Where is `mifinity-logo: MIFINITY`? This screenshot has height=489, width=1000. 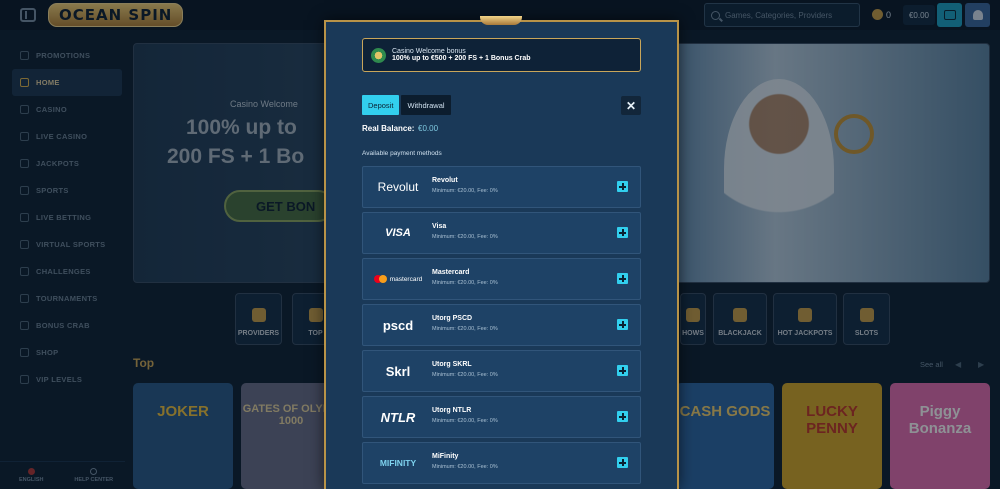 mifinity-logo: MIFINITY is located at coordinates (398, 463).